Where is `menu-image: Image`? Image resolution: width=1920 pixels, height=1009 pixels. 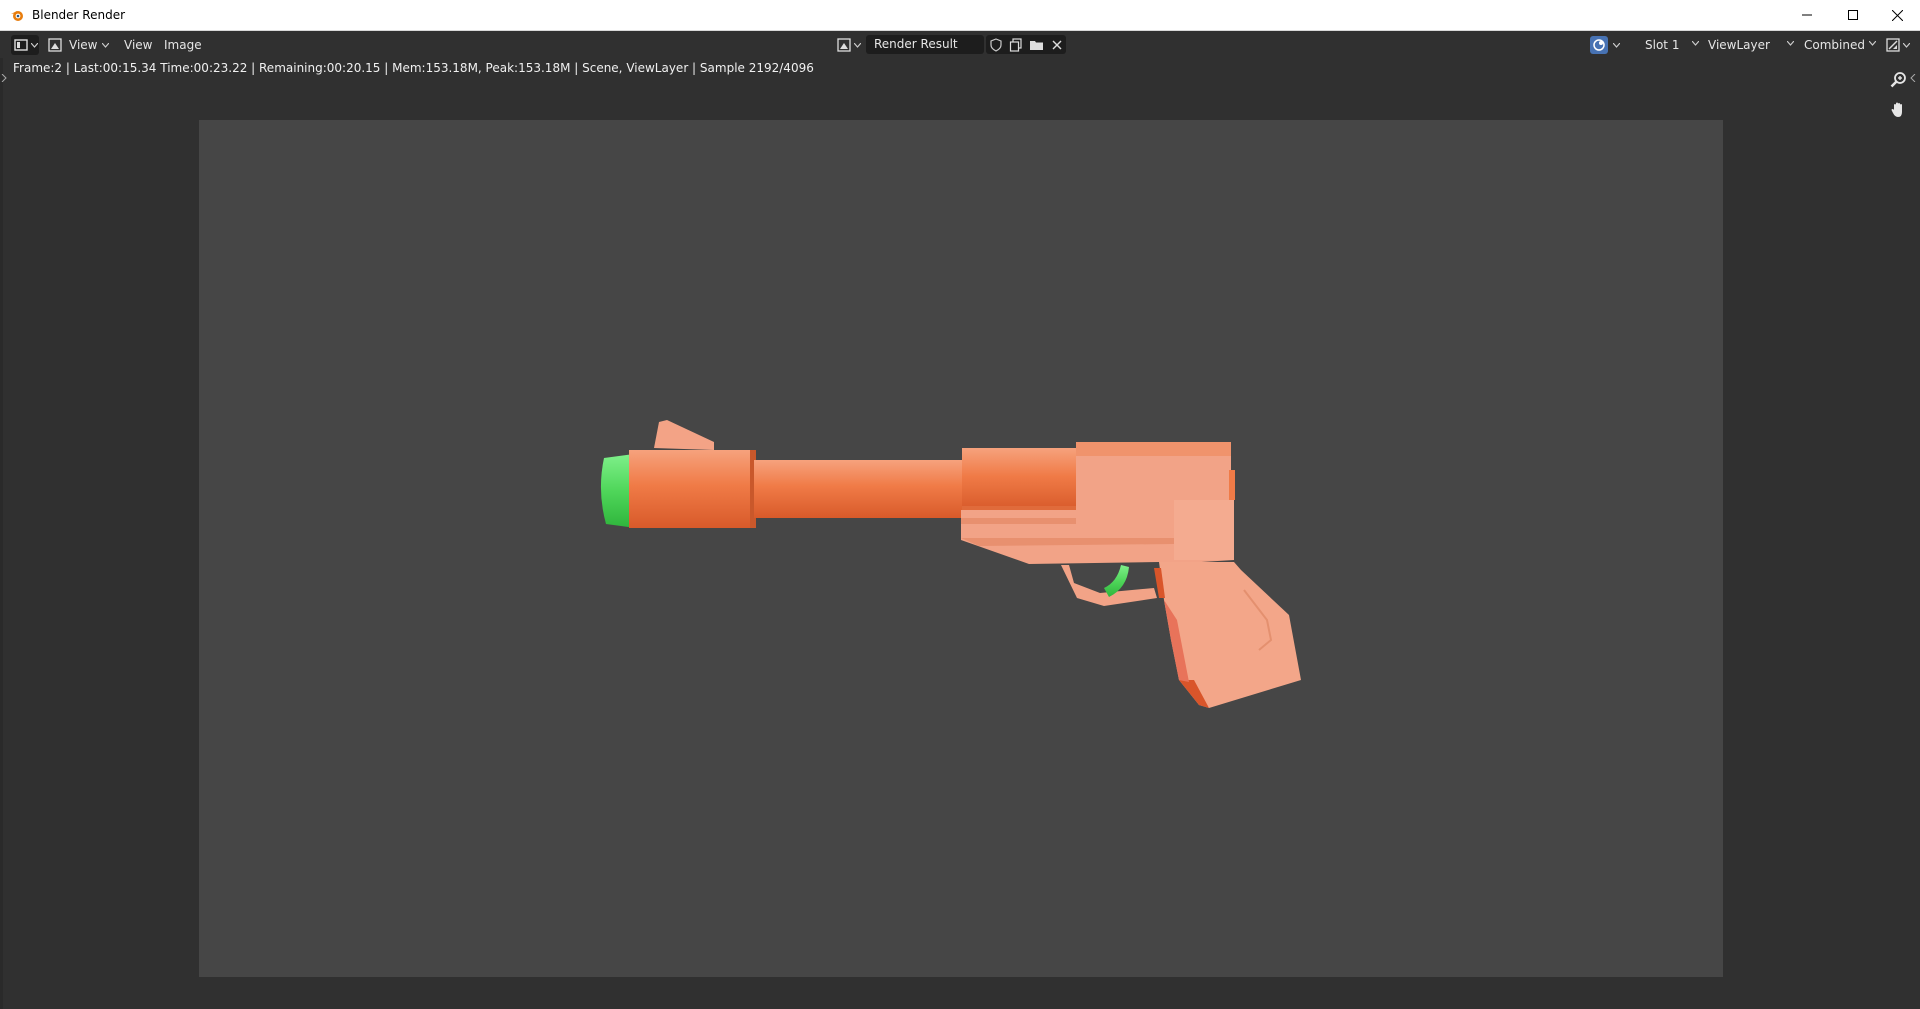
menu-image: Image is located at coordinates (183, 45).